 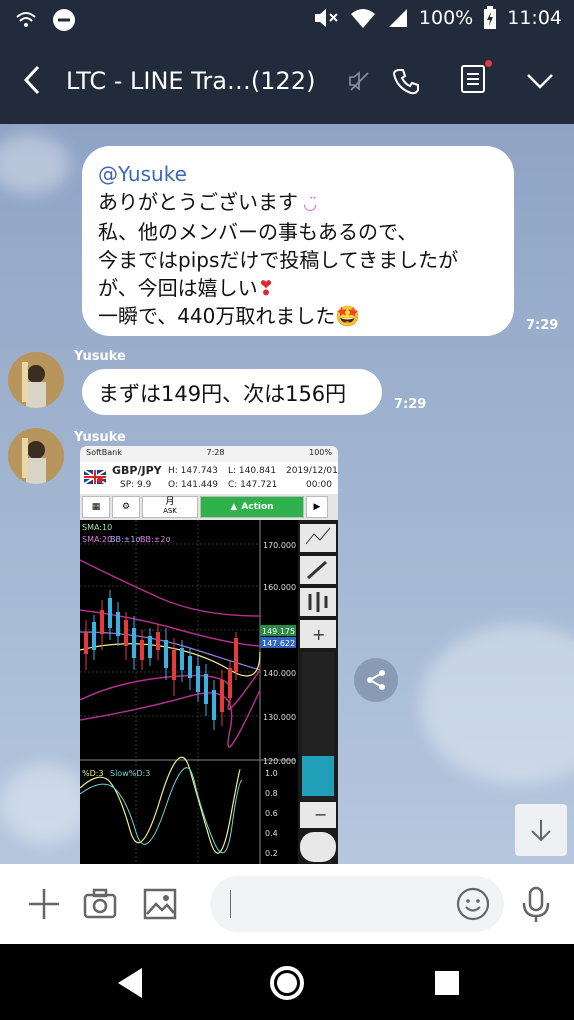 I want to click on uk-flag-icon, so click(x=95, y=477).